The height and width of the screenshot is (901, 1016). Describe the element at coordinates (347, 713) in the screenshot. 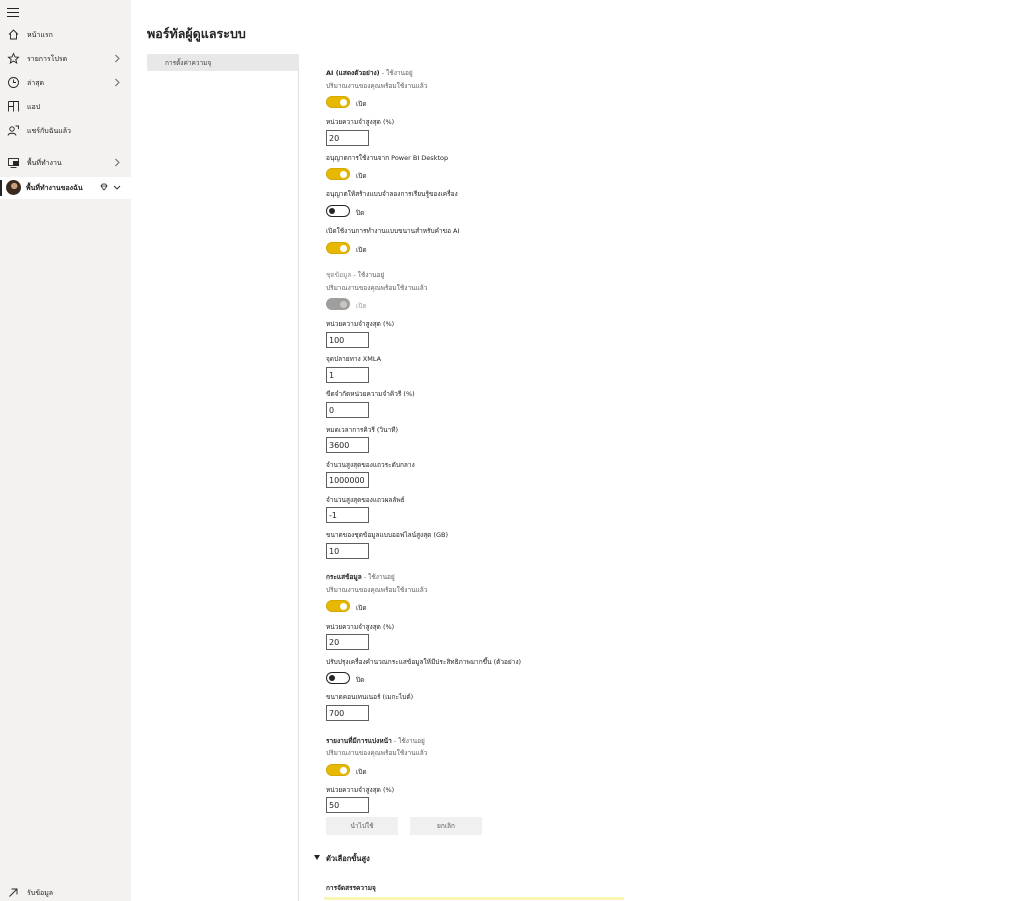

I see `container-size-input` at that location.